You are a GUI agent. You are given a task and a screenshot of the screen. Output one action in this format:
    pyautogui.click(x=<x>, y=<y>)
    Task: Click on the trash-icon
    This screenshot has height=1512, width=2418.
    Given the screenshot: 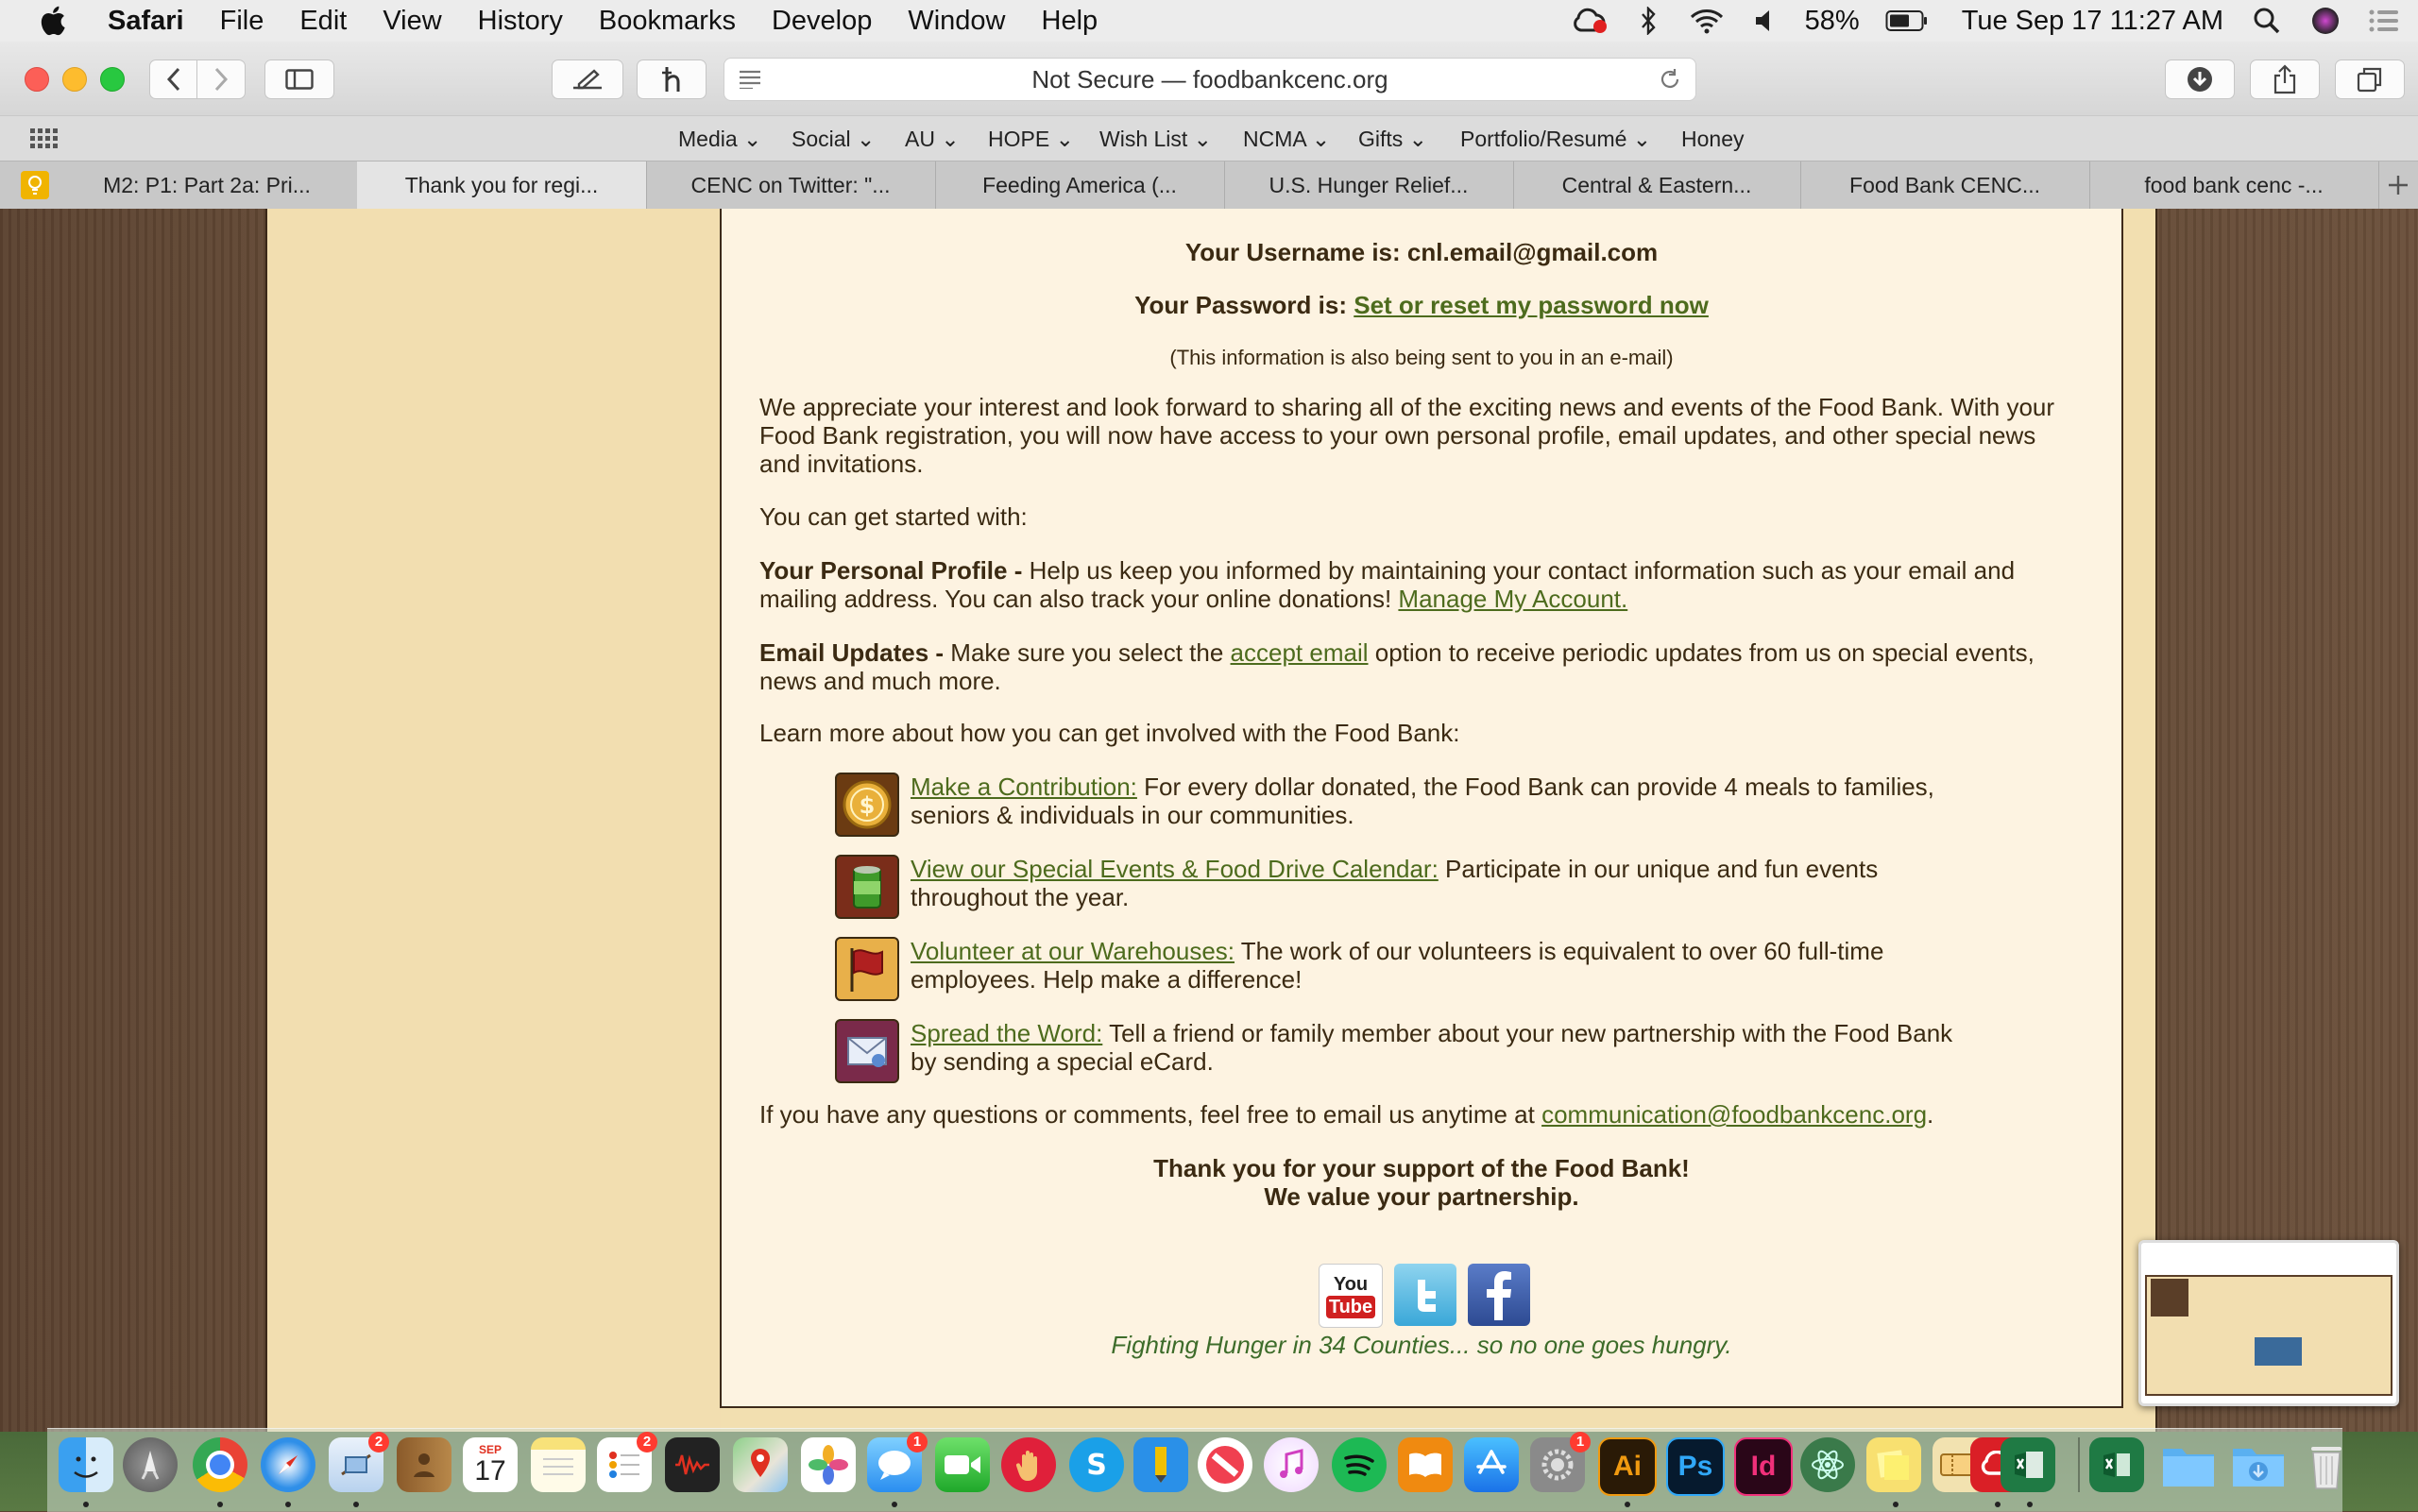 What is the action you would take?
    pyautogui.click(x=2326, y=1465)
    